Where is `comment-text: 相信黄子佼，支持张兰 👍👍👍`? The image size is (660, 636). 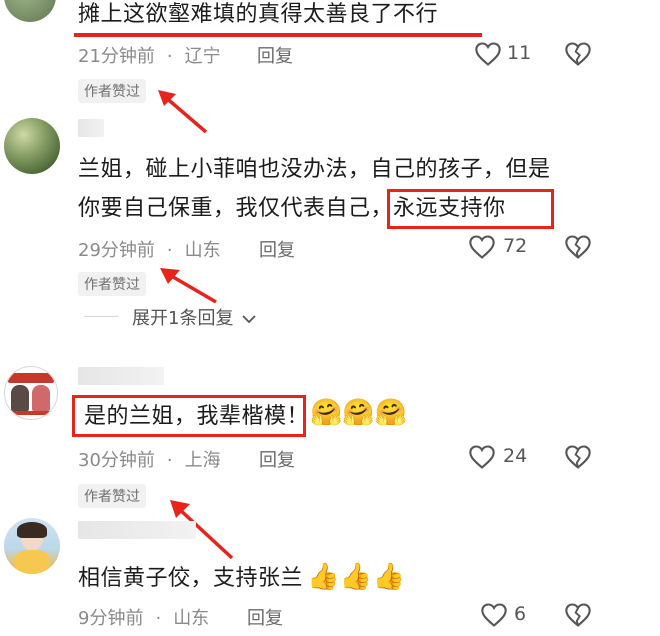 comment-text: 相信黄子佼，支持张兰 👍👍👍 is located at coordinates (242, 578).